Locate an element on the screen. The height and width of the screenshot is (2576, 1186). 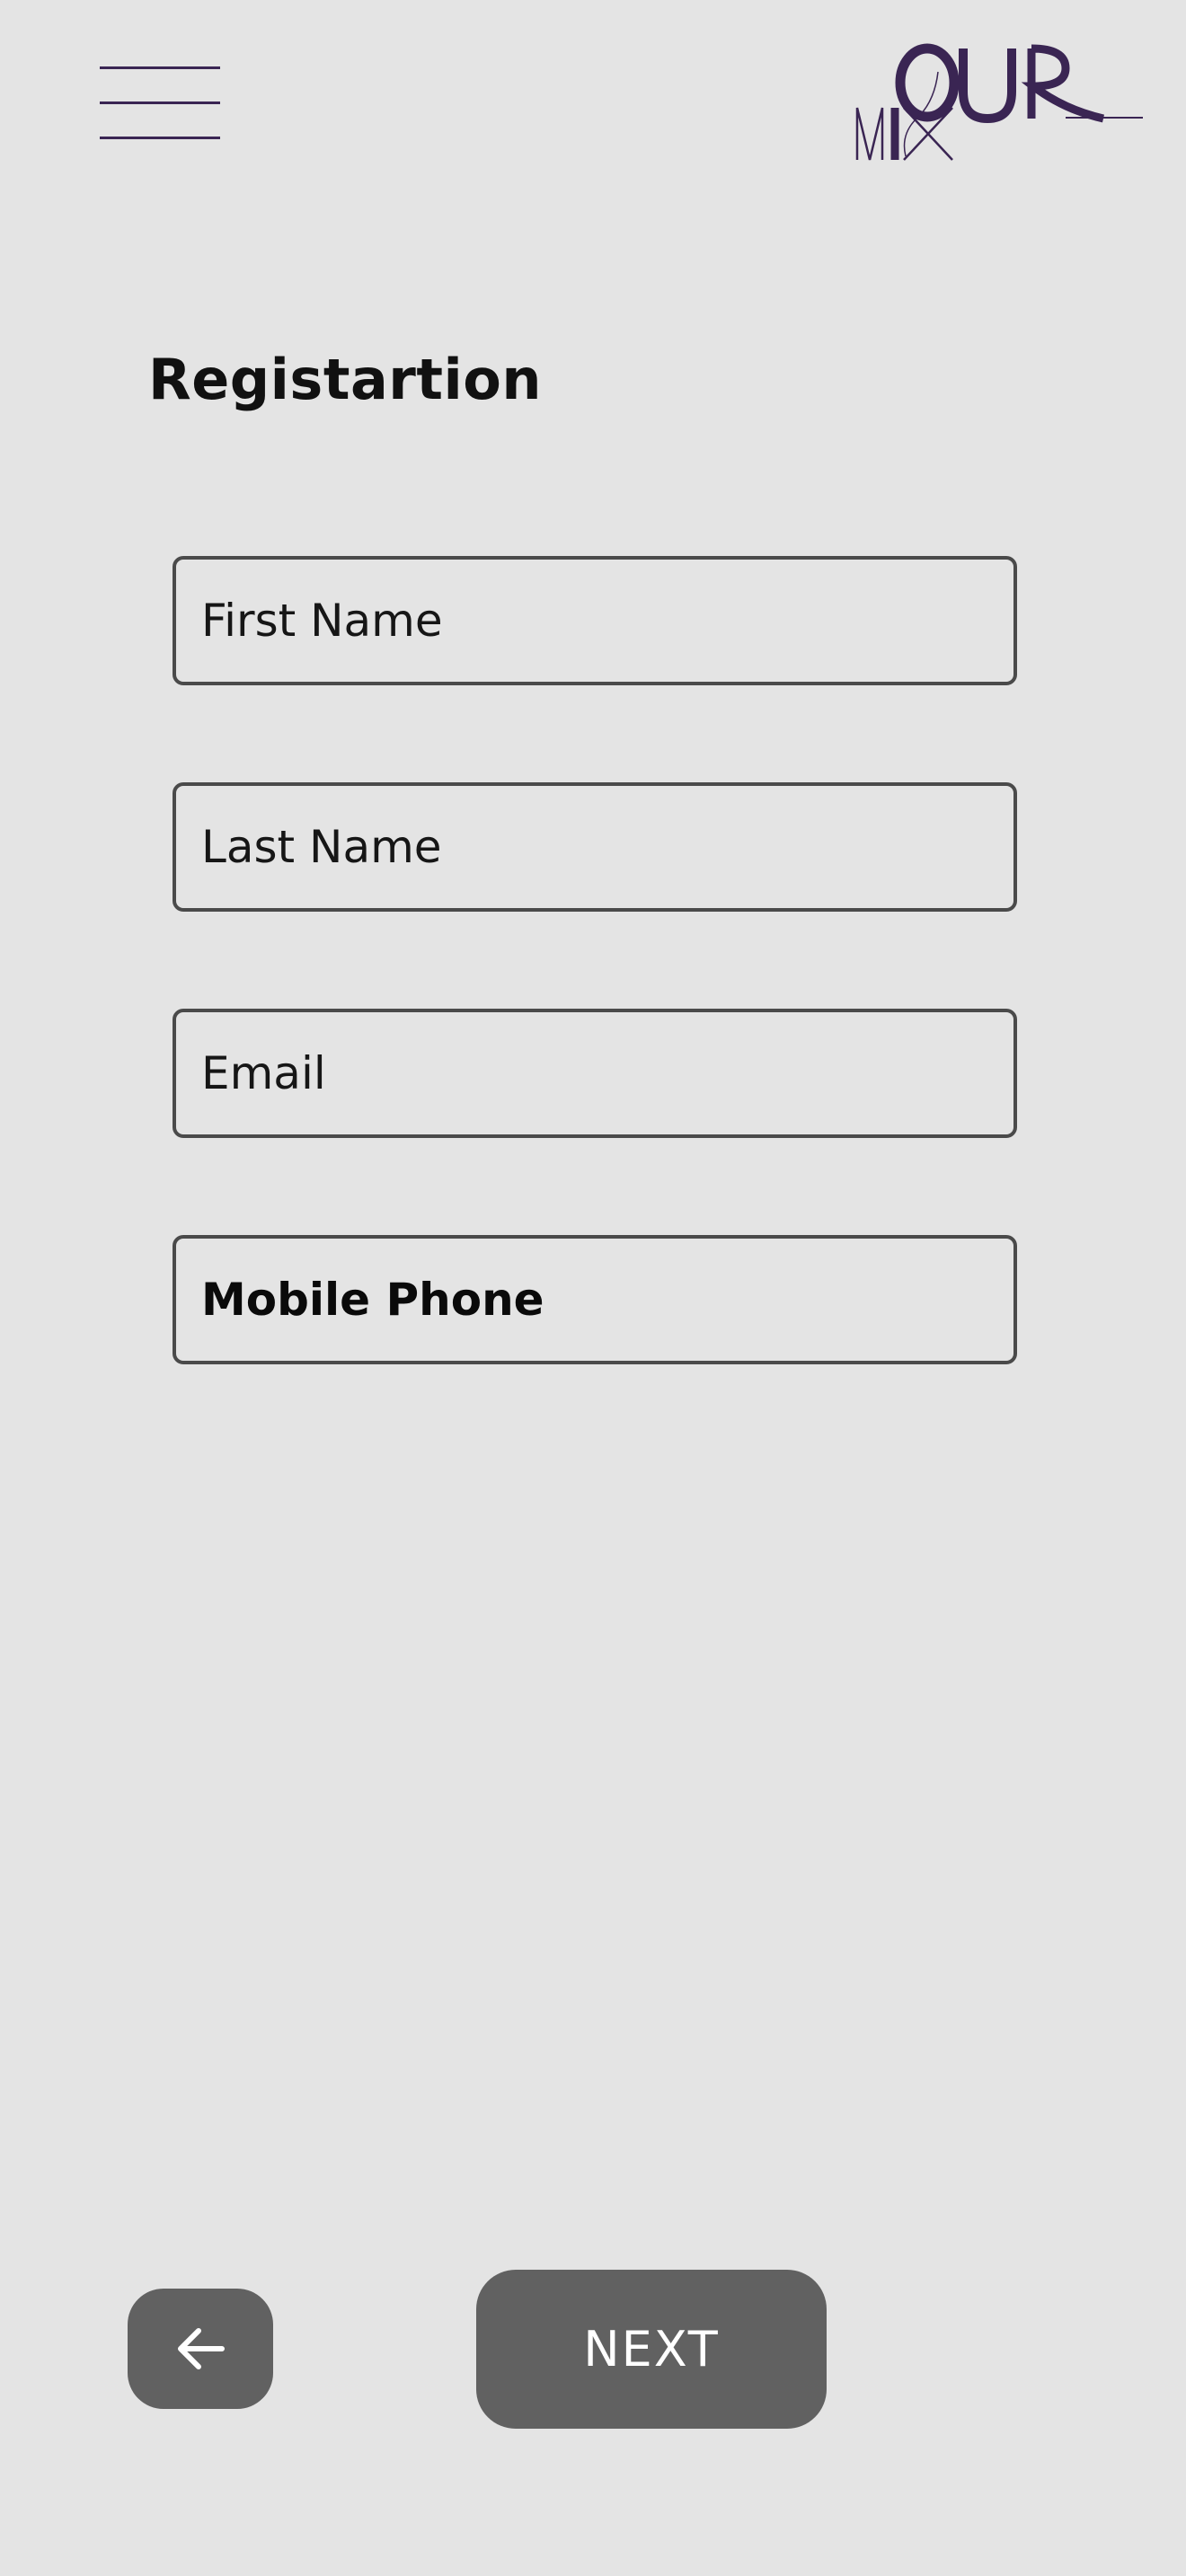
page-title: Registartion is located at coordinates (345, 379).